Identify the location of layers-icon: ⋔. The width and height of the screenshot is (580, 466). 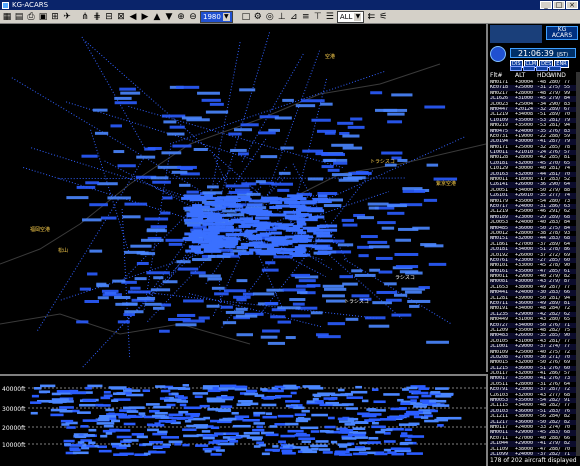
(85, 17).